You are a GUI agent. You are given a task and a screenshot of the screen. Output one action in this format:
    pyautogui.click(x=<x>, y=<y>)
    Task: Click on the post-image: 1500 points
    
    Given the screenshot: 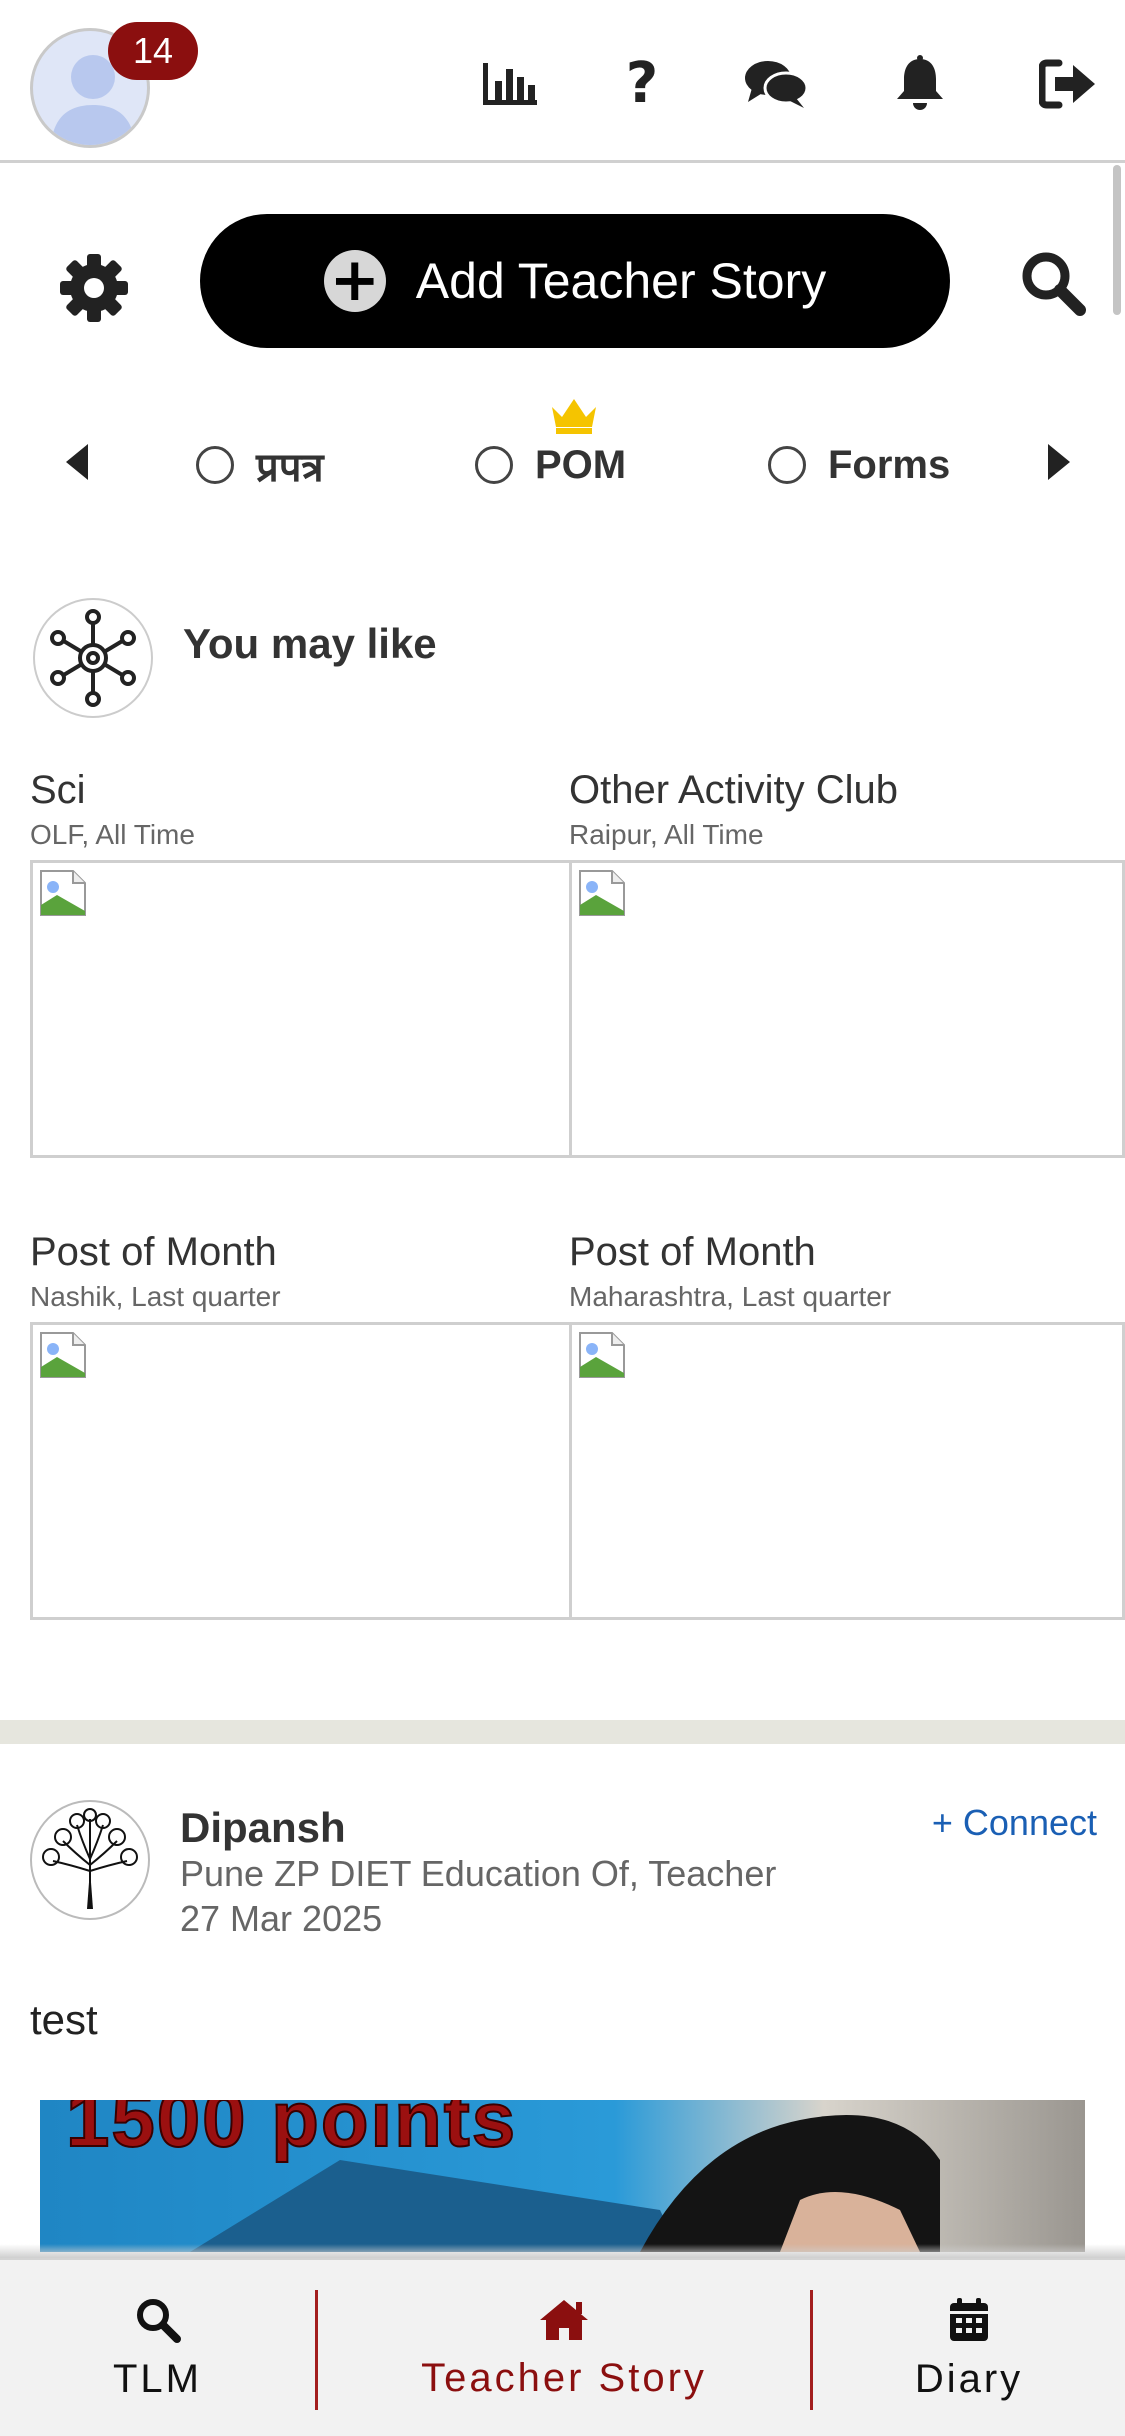 What is the action you would take?
    pyautogui.click(x=562, y=2176)
    